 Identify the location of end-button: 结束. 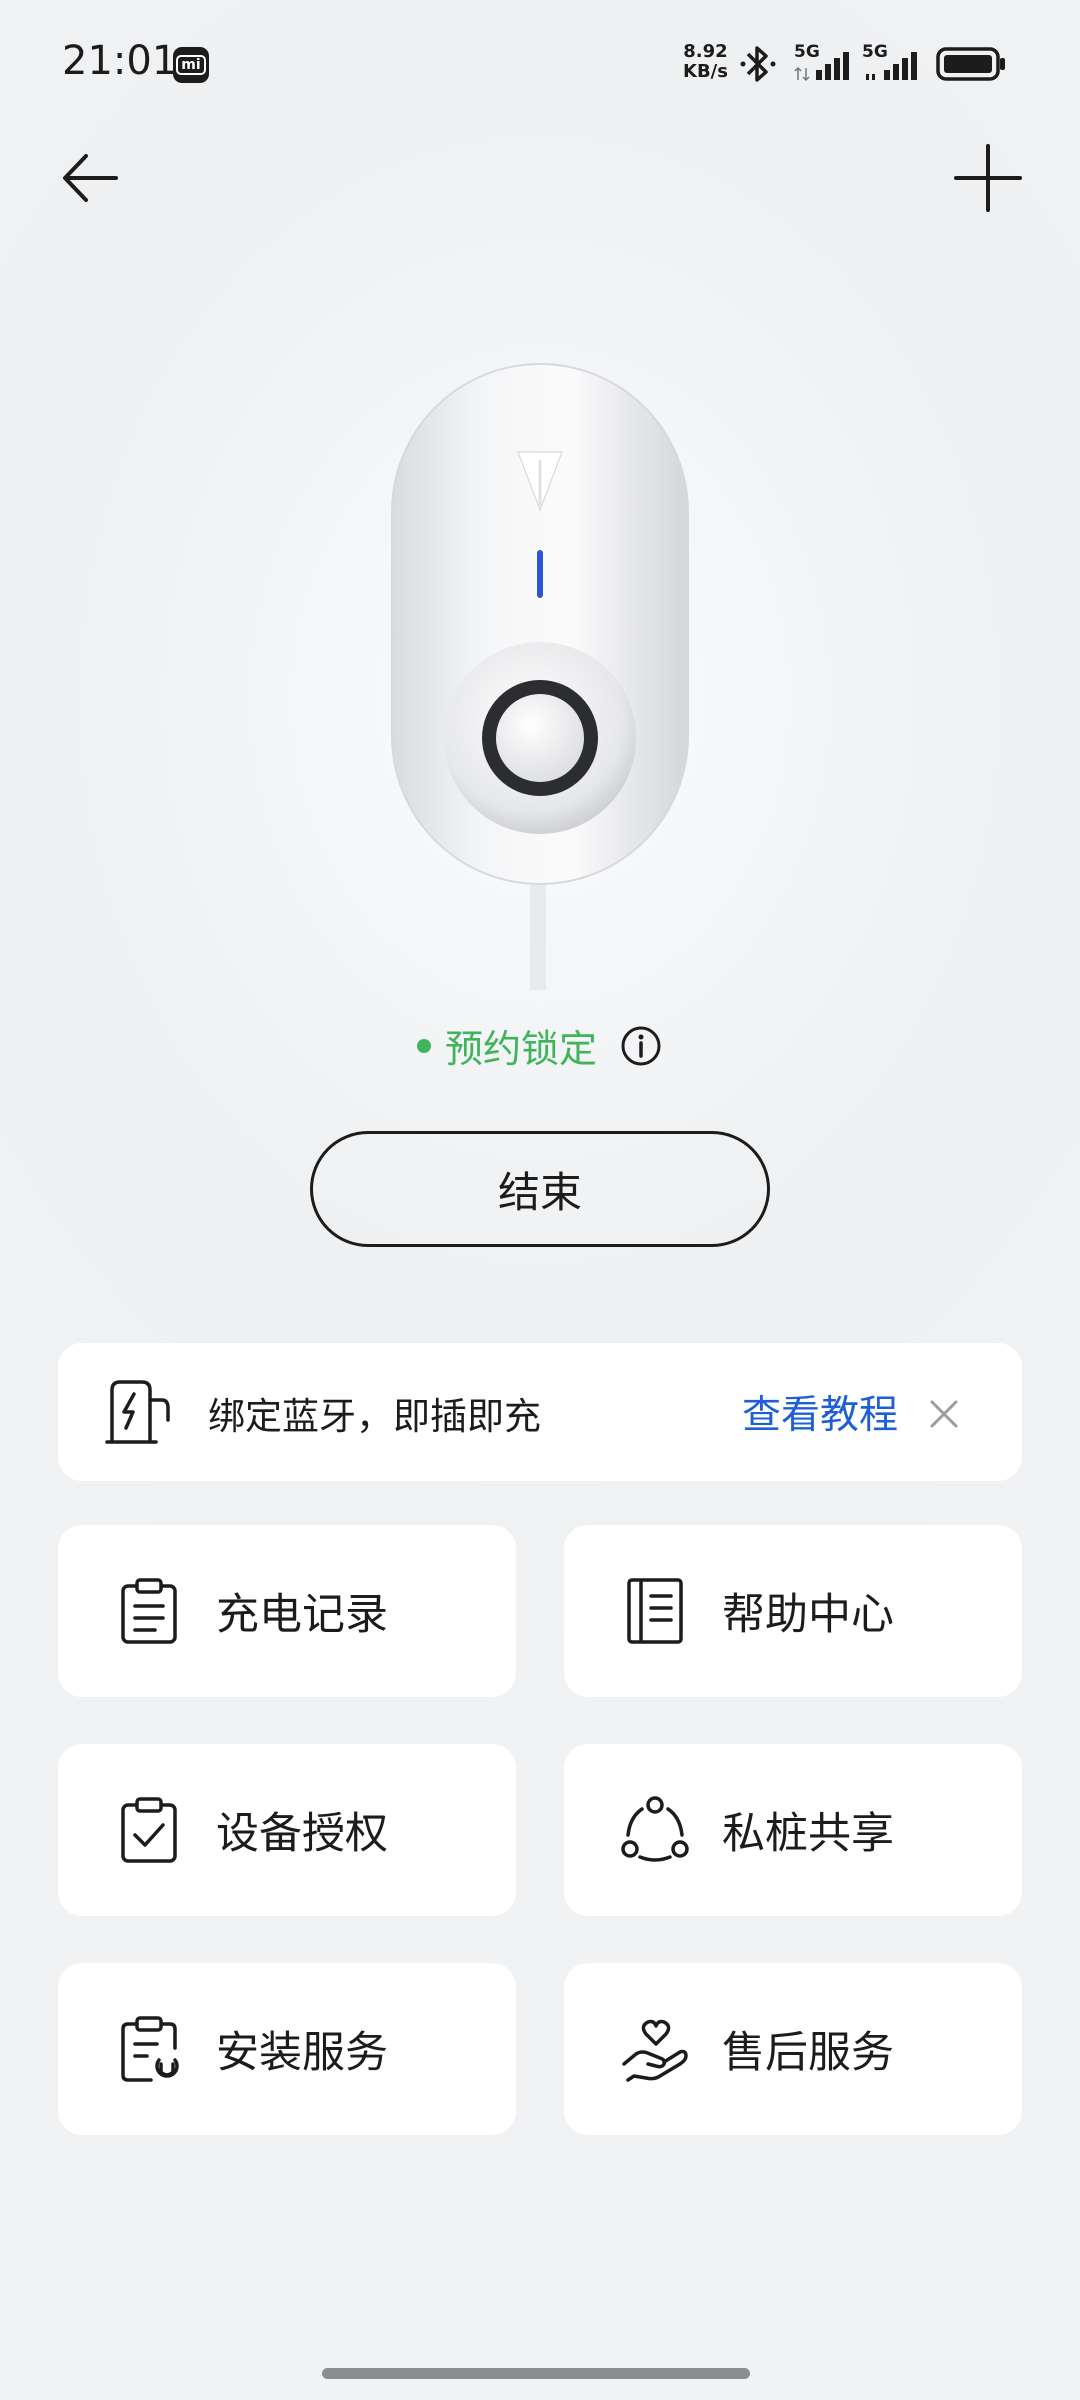
(540, 1189).